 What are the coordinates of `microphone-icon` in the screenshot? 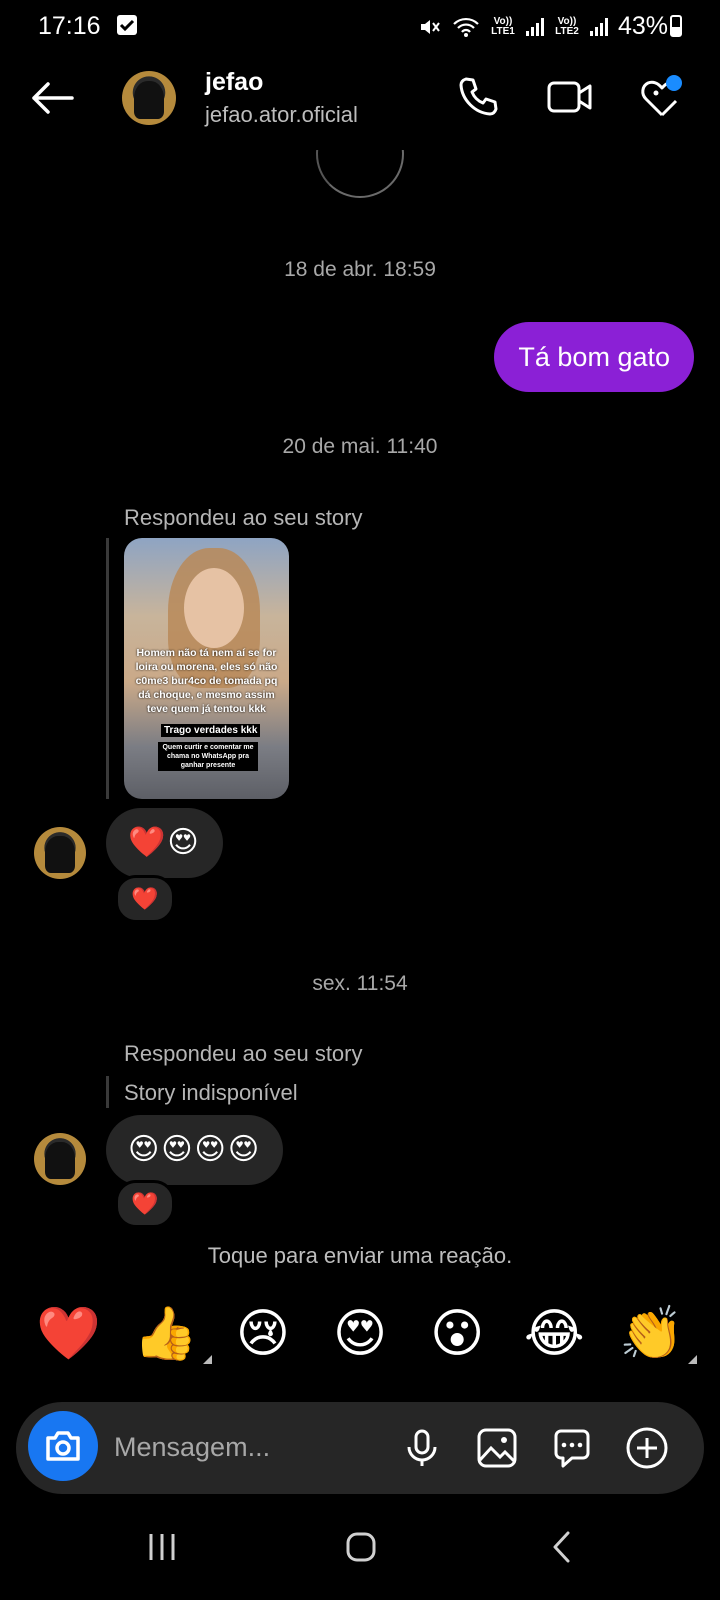 It's located at (422, 1447).